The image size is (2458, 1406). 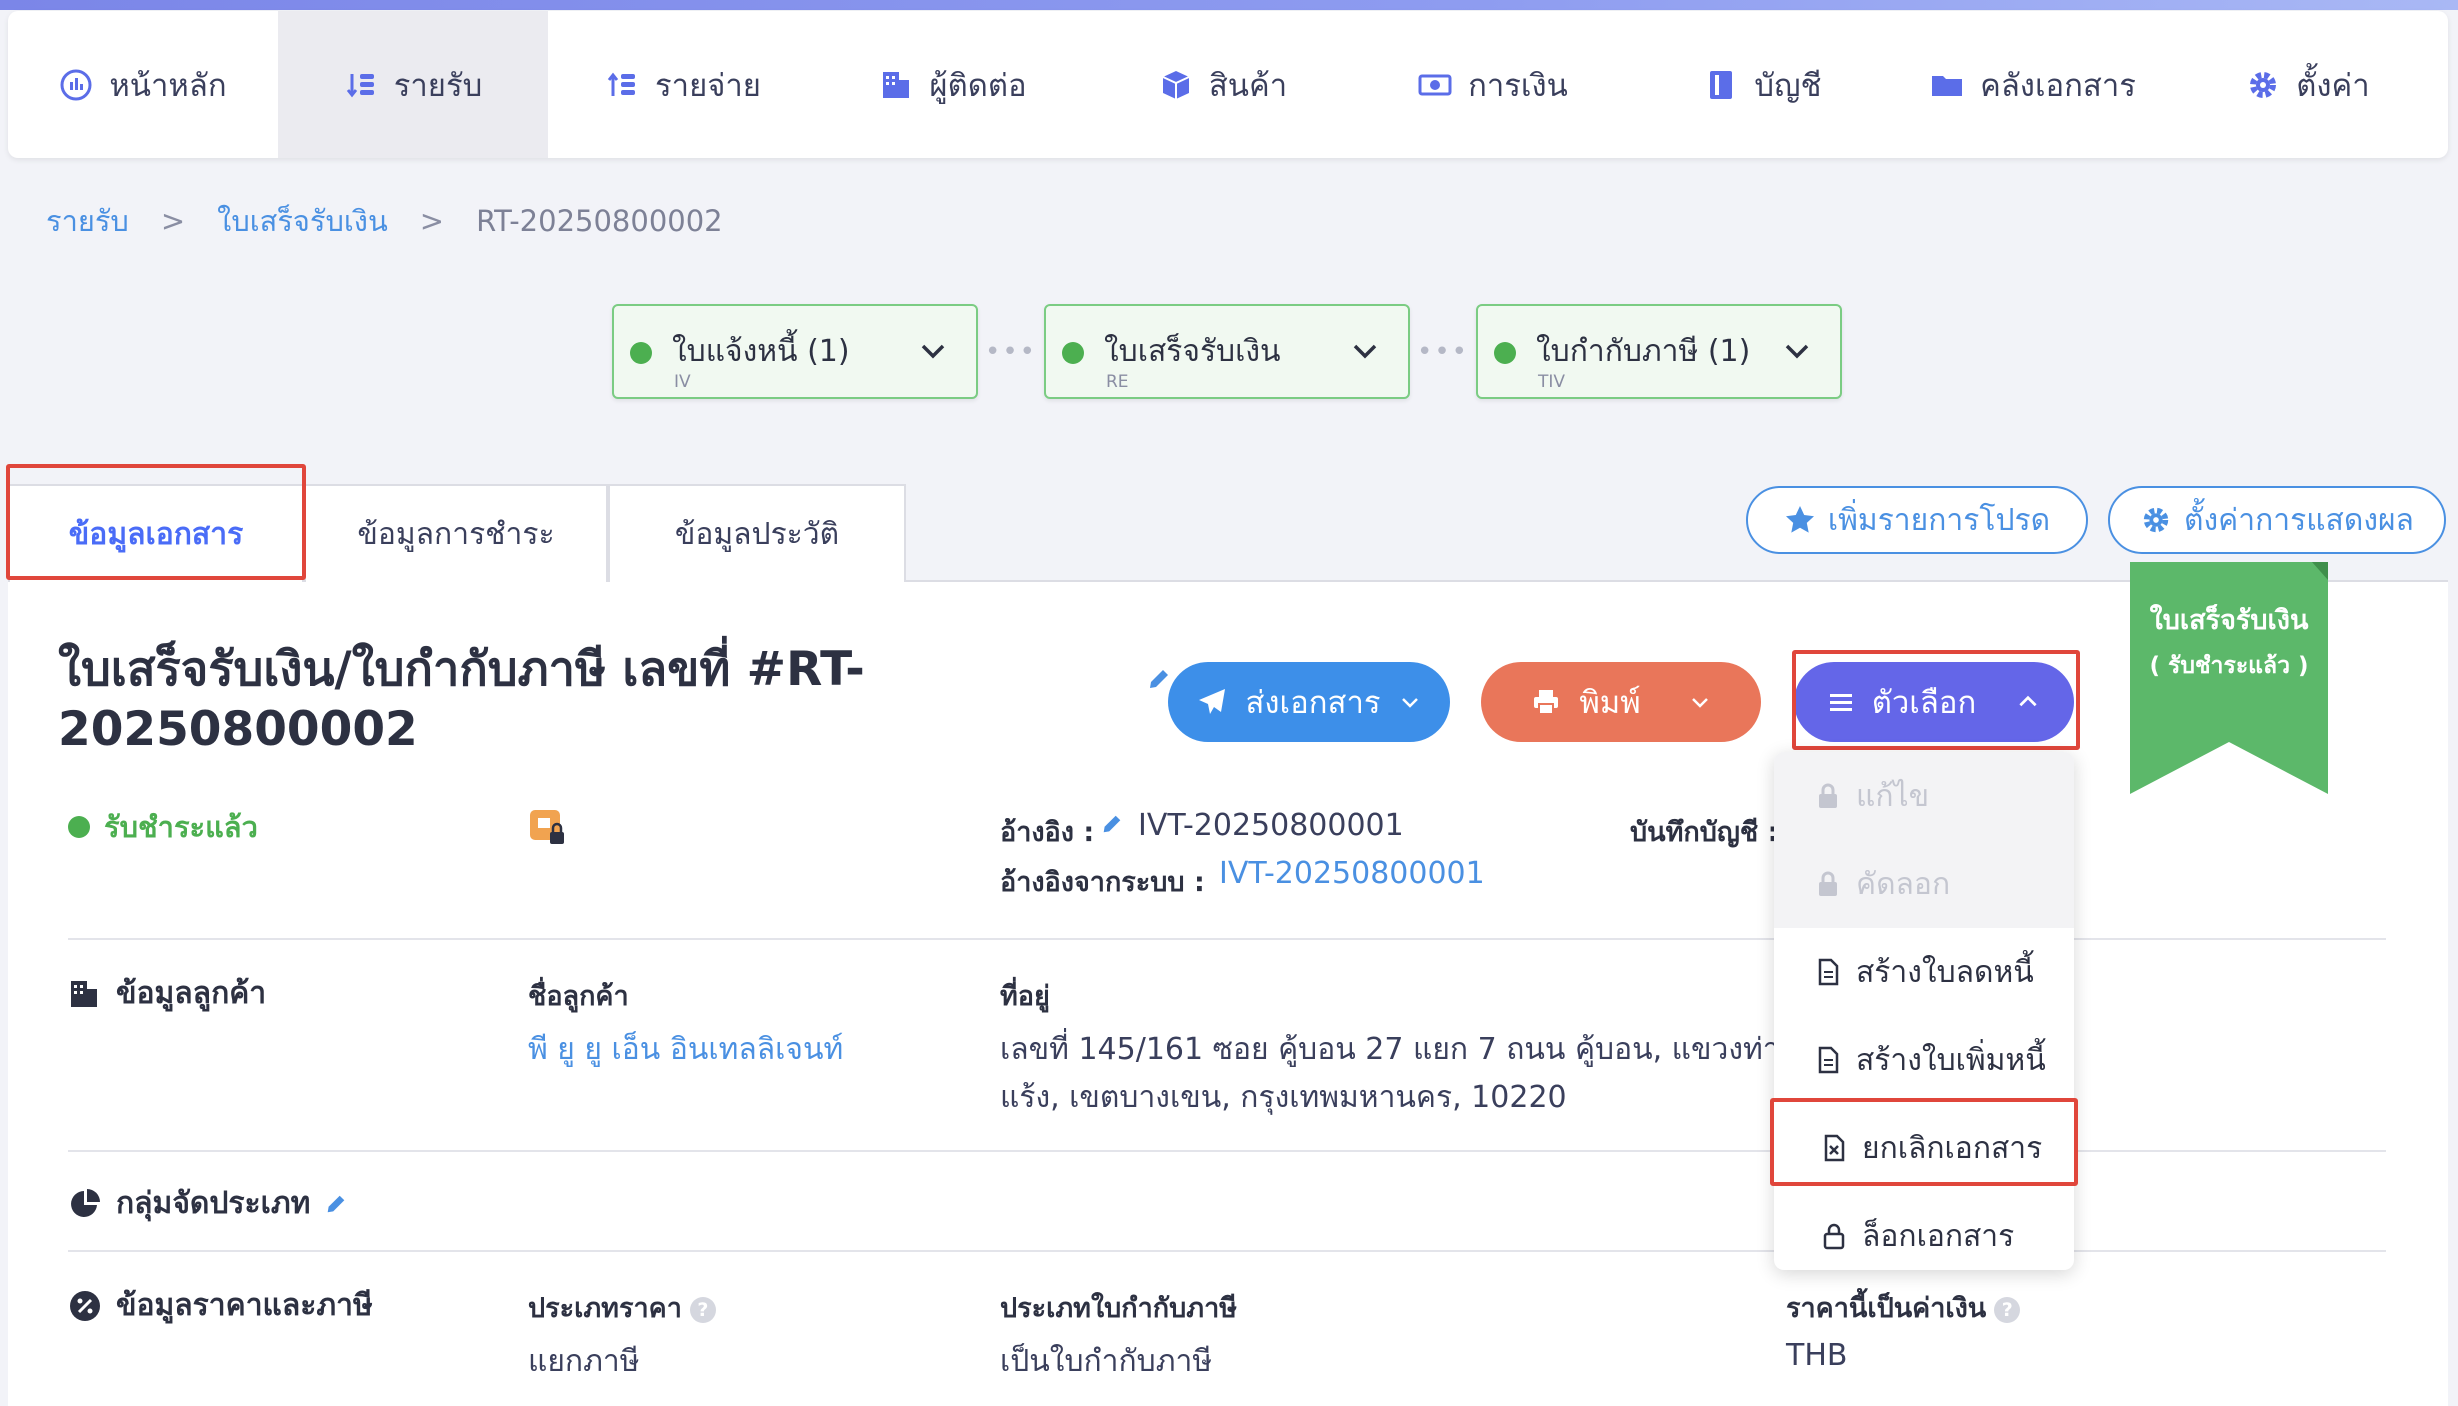 What do you see at coordinates (1643, 351) in the screenshot?
I see `flow-card-title: ใบกำกับภาษี (1)` at bounding box center [1643, 351].